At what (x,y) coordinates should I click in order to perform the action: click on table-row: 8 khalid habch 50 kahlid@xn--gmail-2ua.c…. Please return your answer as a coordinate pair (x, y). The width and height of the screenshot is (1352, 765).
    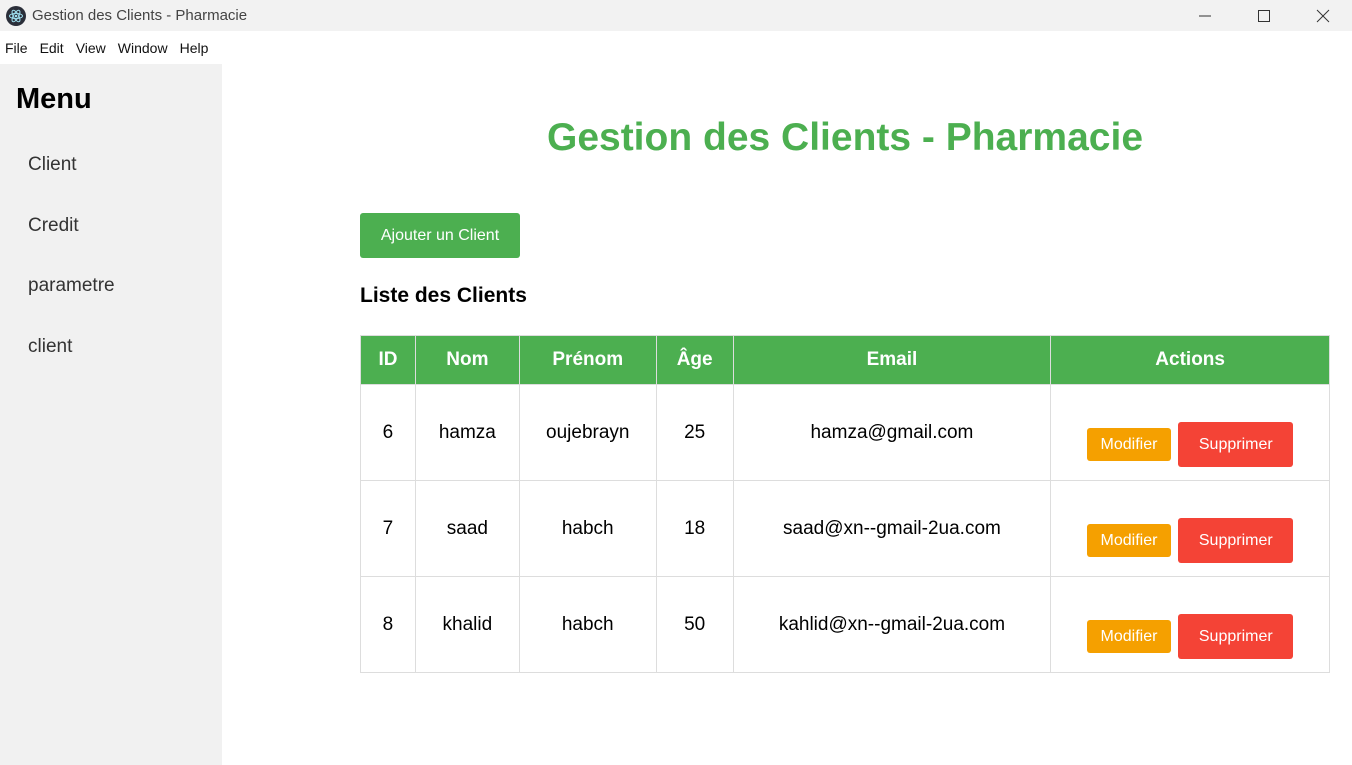
    Looking at the image, I should click on (845, 624).